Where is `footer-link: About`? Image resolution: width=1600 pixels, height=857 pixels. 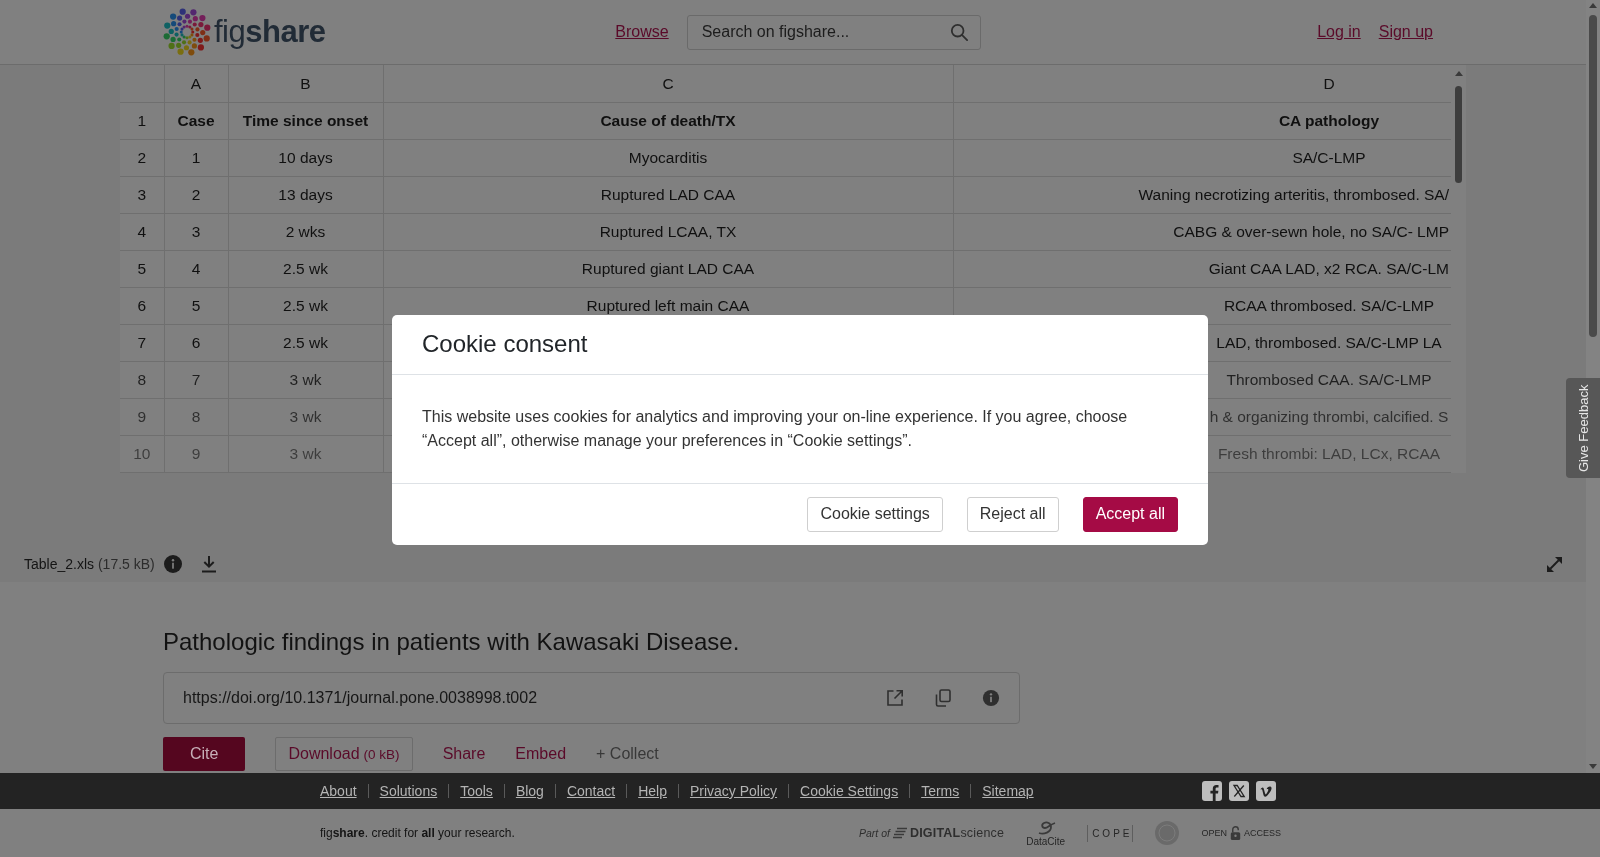 footer-link: About is located at coordinates (338, 791).